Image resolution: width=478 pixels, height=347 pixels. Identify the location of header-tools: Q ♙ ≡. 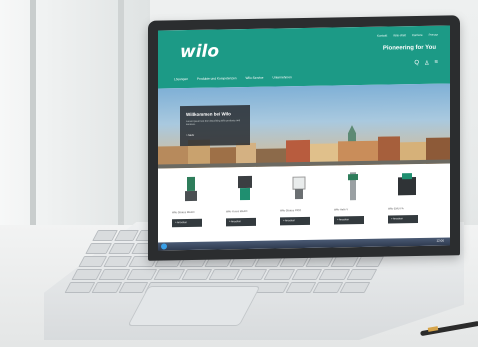
(426, 63).